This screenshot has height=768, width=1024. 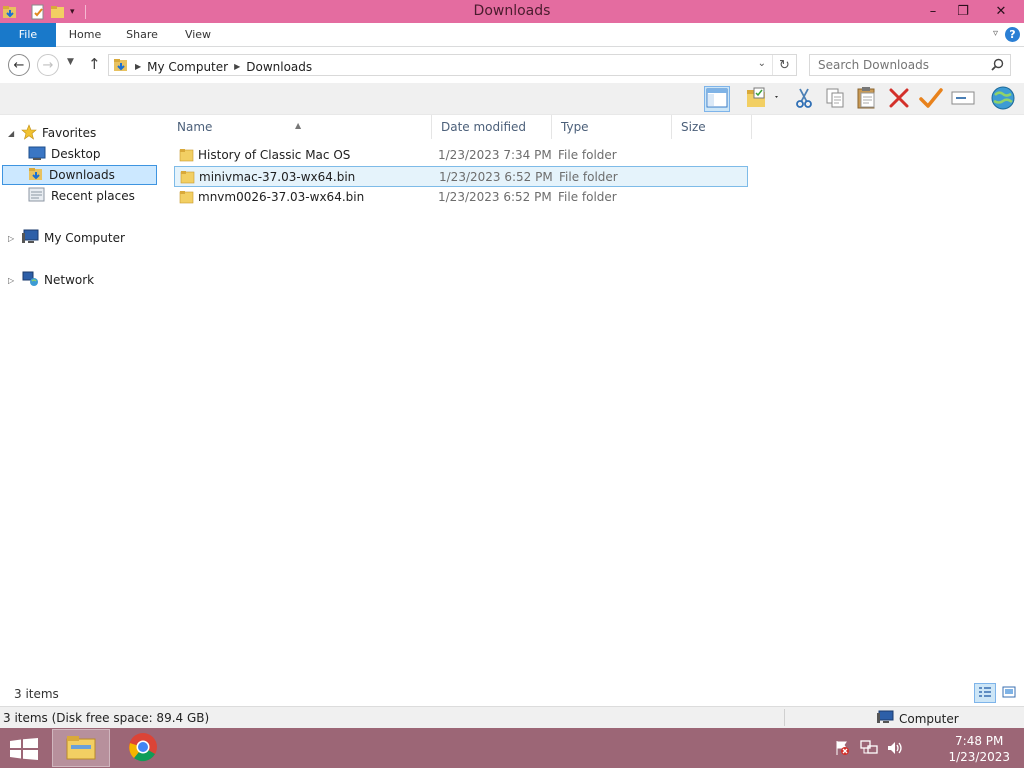 I want to click on breadcrumb: ▶ My Computer ▶ Downloads, so click(x=212, y=66).